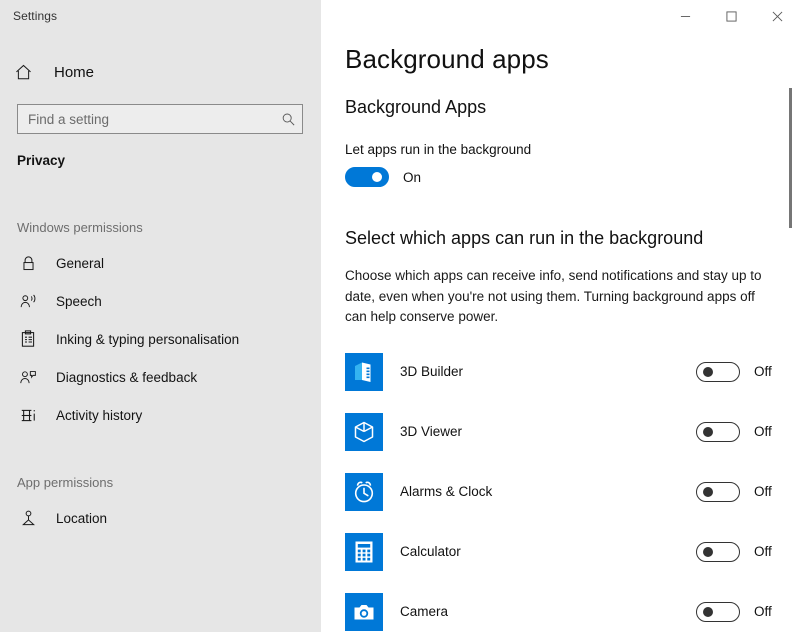 Image resolution: width=800 pixels, height=632 pixels. Describe the element at coordinates (432, 371) in the screenshot. I see `app-name: 3D Builder` at that location.